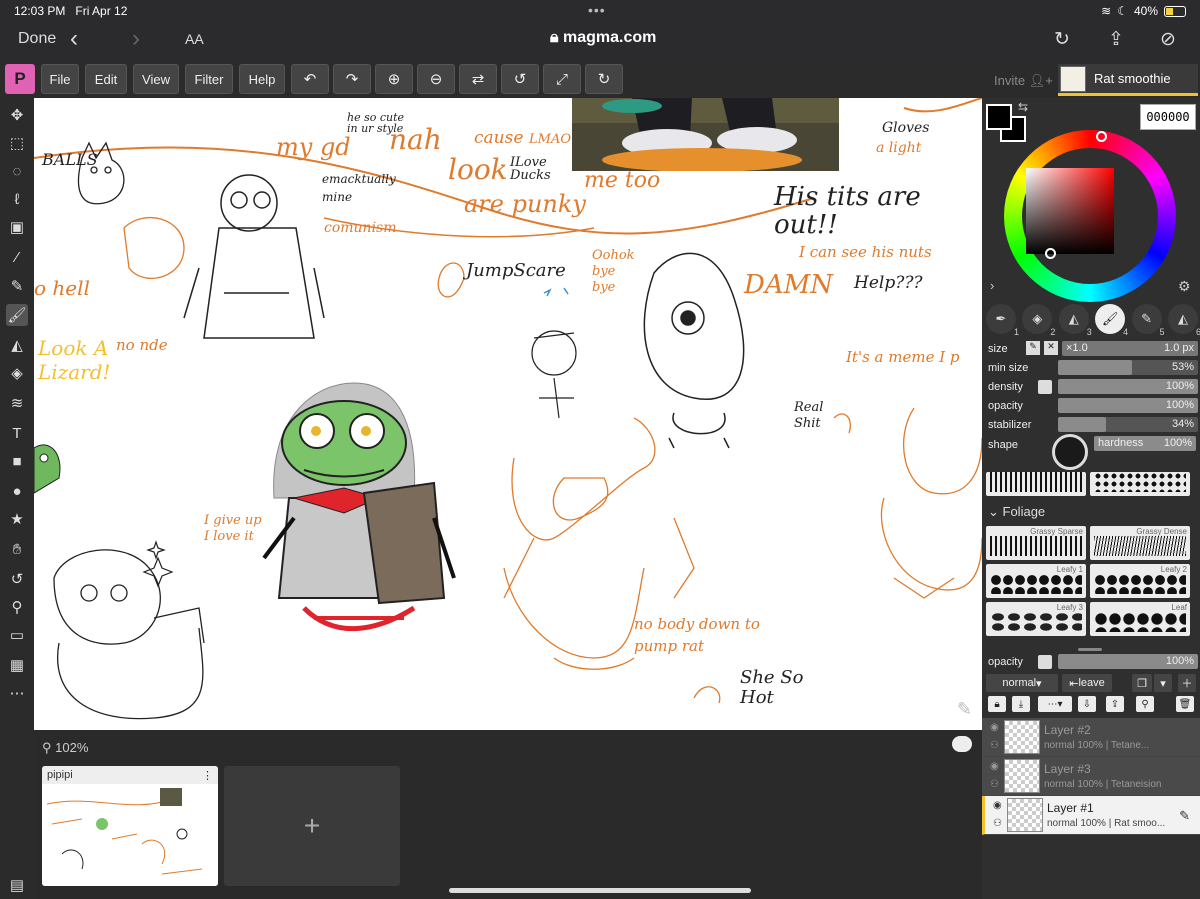 This screenshot has width=1200, height=899. Describe the element at coordinates (106, 79) in the screenshot. I see `edit-menu: Edit` at that location.